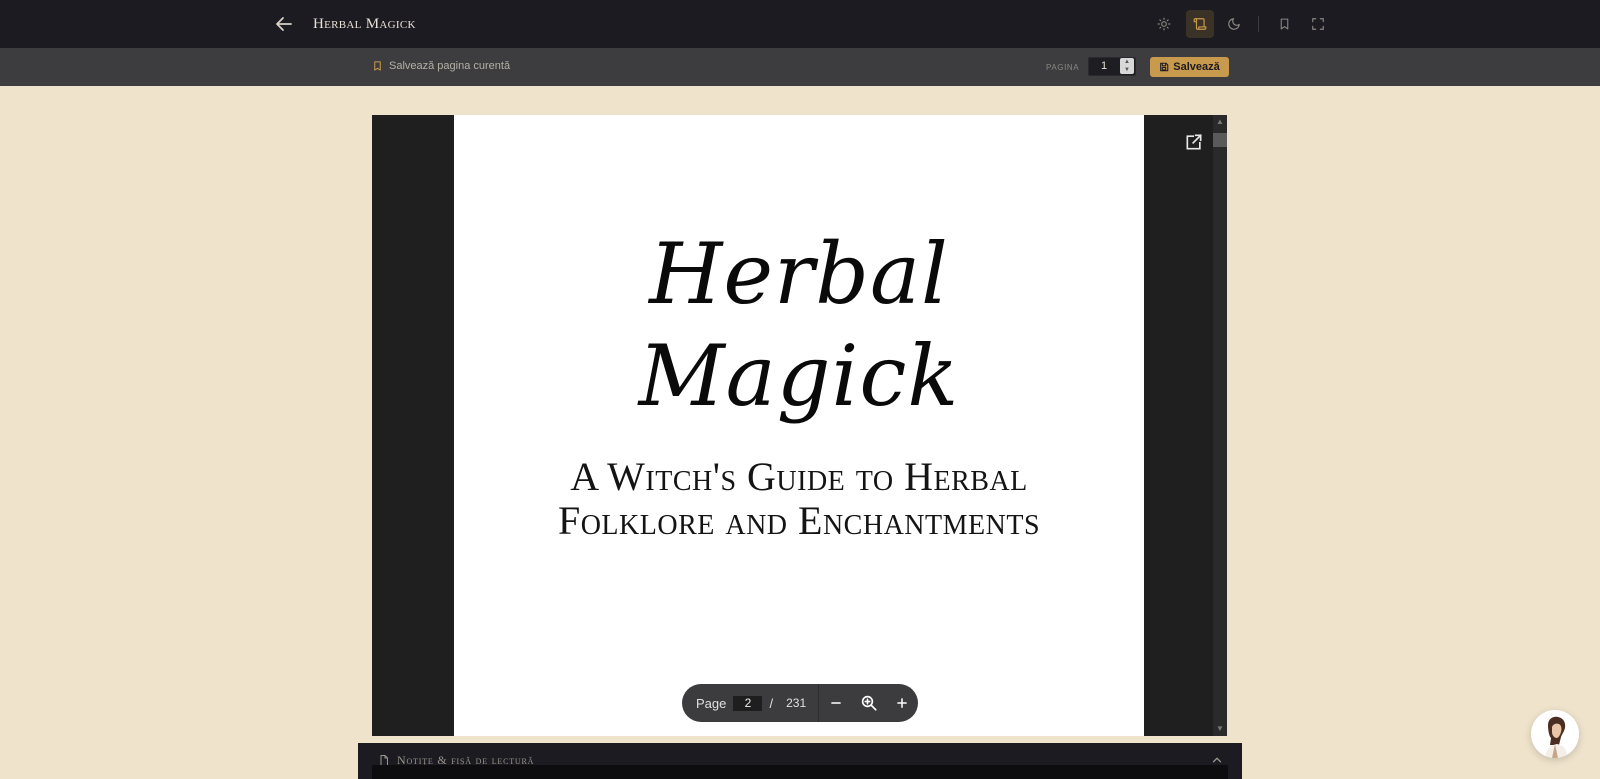  I want to click on fullscreen-button, so click(1318, 24).